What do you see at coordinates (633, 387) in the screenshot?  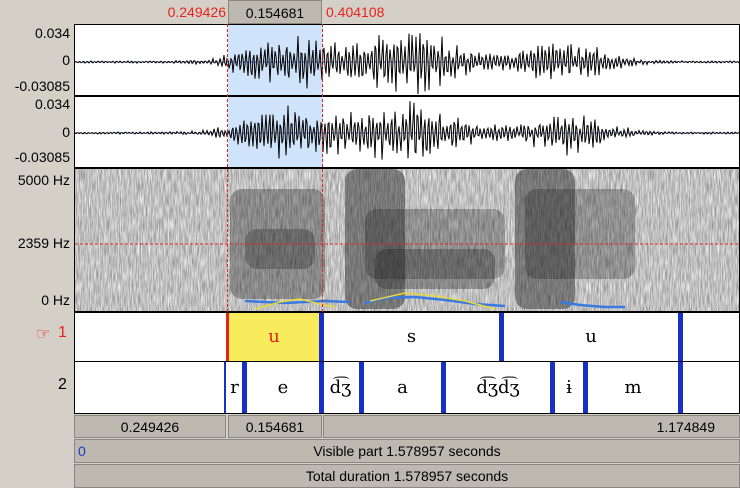 I see `tier2-label: m` at bounding box center [633, 387].